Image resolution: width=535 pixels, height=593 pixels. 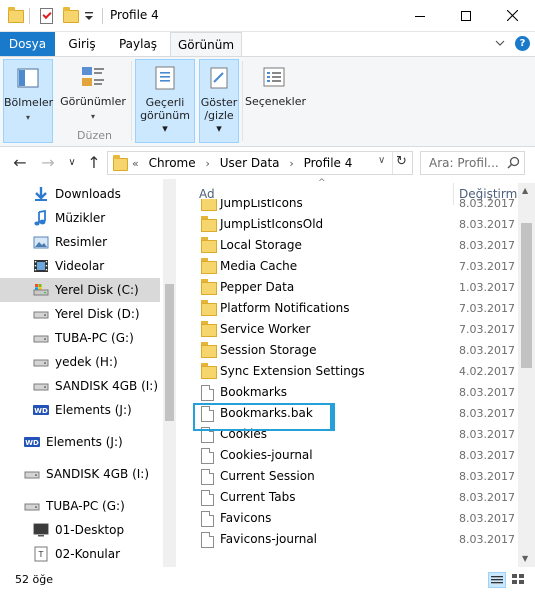 I want to click on list-item: JumpListIcons 8.03.2017 1, so click(x=357, y=206).